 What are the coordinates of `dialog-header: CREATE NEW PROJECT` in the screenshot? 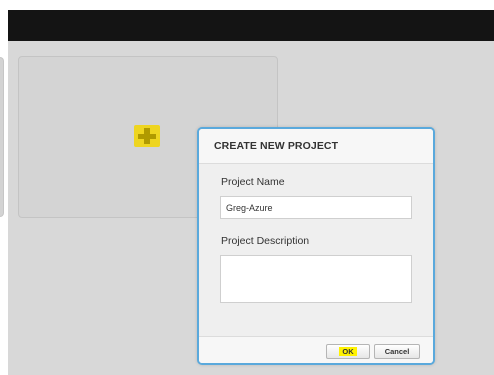 It's located at (316, 146).